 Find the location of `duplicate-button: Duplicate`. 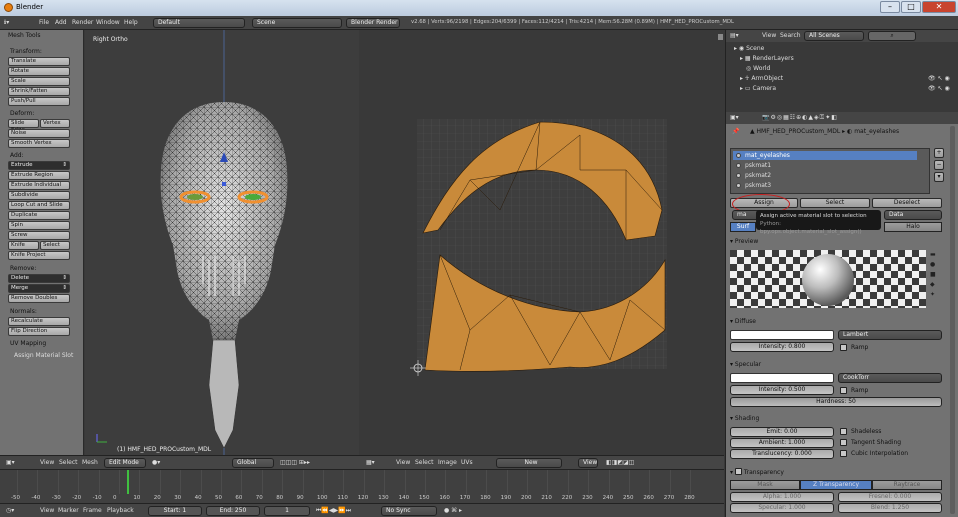

duplicate-button: Duplicate is located at coordinates (39, 215).